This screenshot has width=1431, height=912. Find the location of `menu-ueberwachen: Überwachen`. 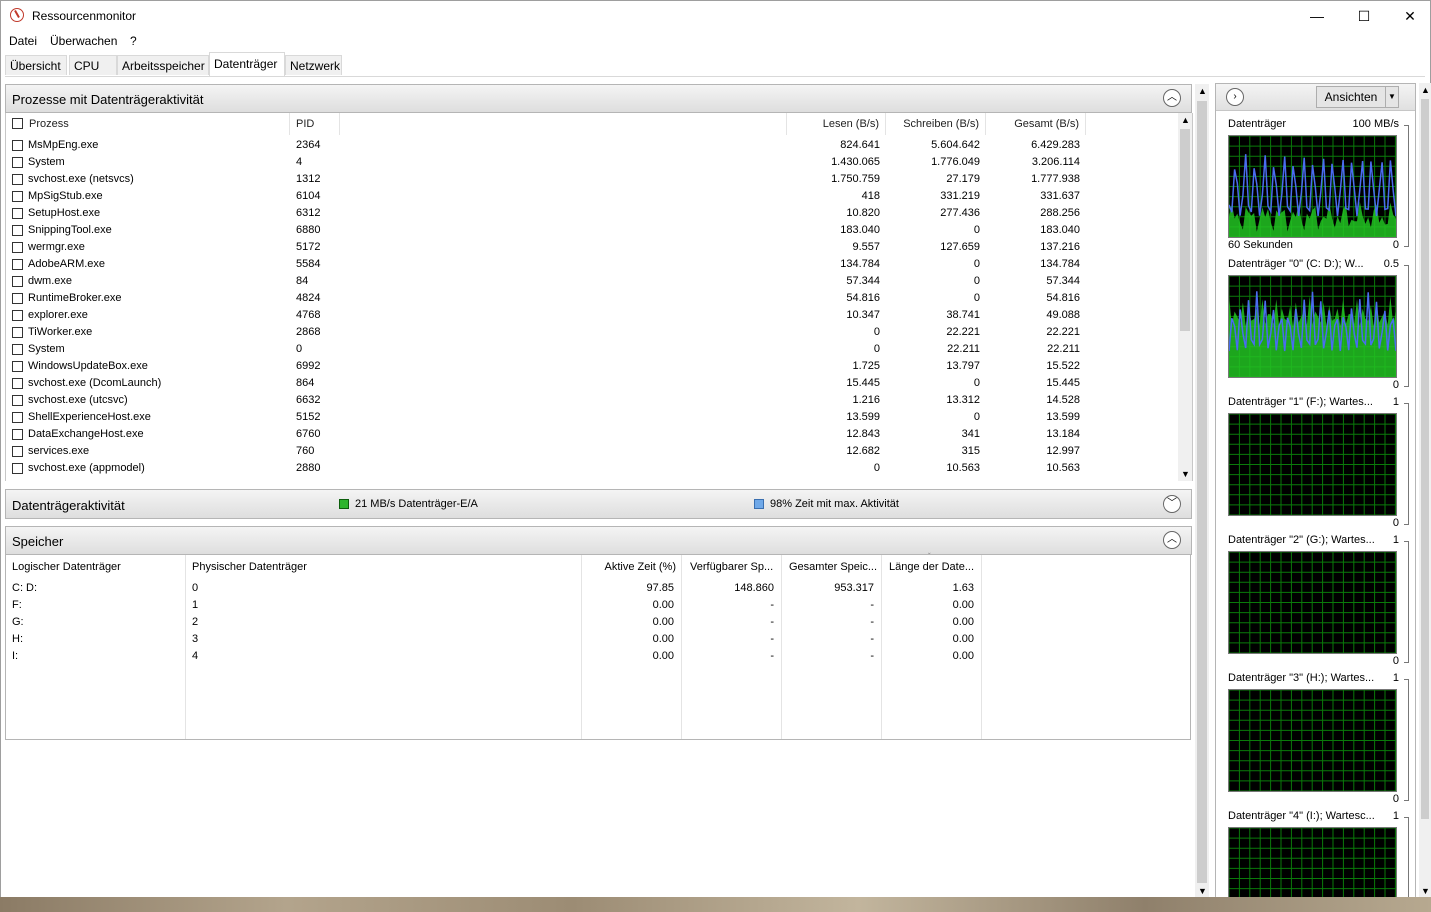

menu-ueberwachen: Überwachen is located at coordinates (83, 41).